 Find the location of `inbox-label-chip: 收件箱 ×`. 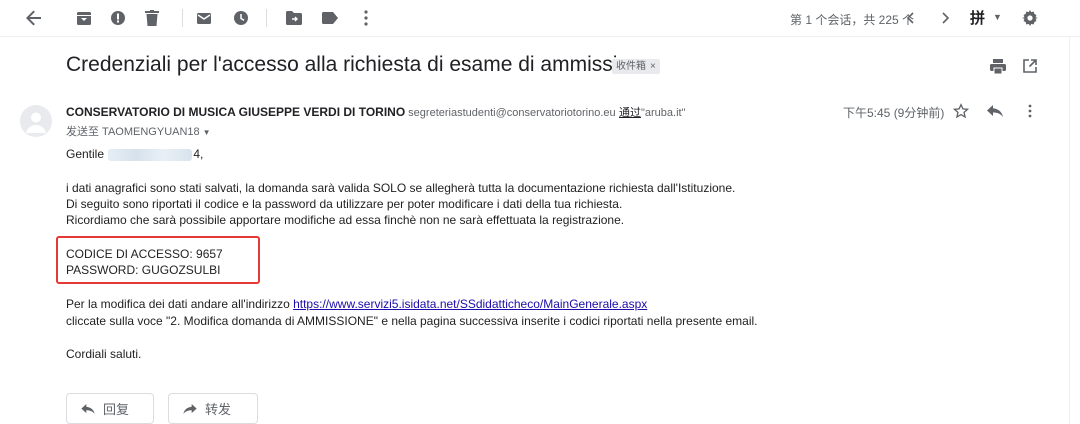

inbox-label-chip: 收件箱 × is located at coordinates (636, 66).